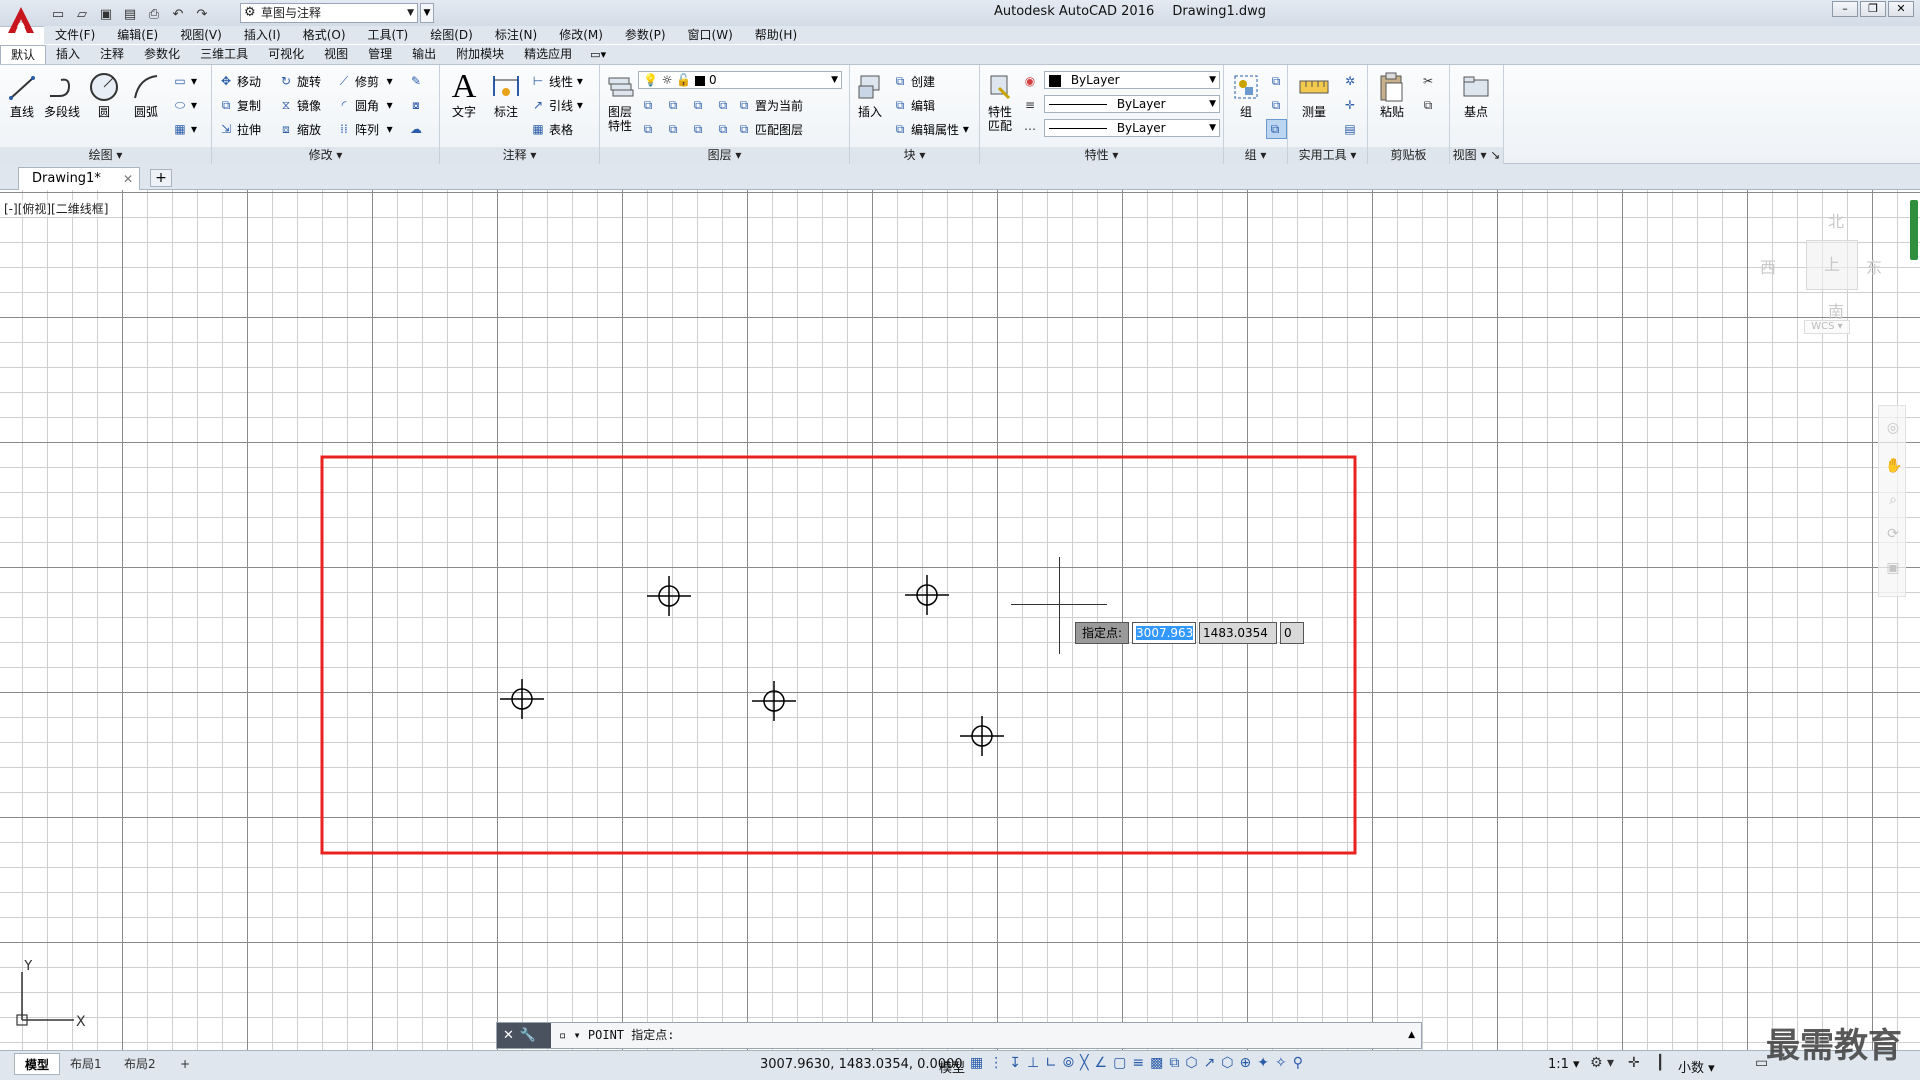 Image resolution: width=1920 pixels, height=1080 pixels. Describe the element at coordinates (1893, 534) in the screenshot. I see `orbit-icon: ⟳` at that location.